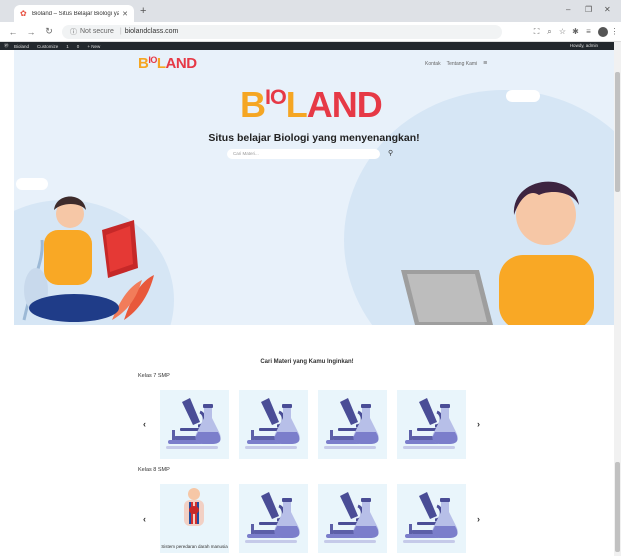 The height and width of the screenshot is (556, 621). Describe the element at coordinates (23, 13) in the screenshot. I see `bioland-favicon-icon: ✿` at that location.